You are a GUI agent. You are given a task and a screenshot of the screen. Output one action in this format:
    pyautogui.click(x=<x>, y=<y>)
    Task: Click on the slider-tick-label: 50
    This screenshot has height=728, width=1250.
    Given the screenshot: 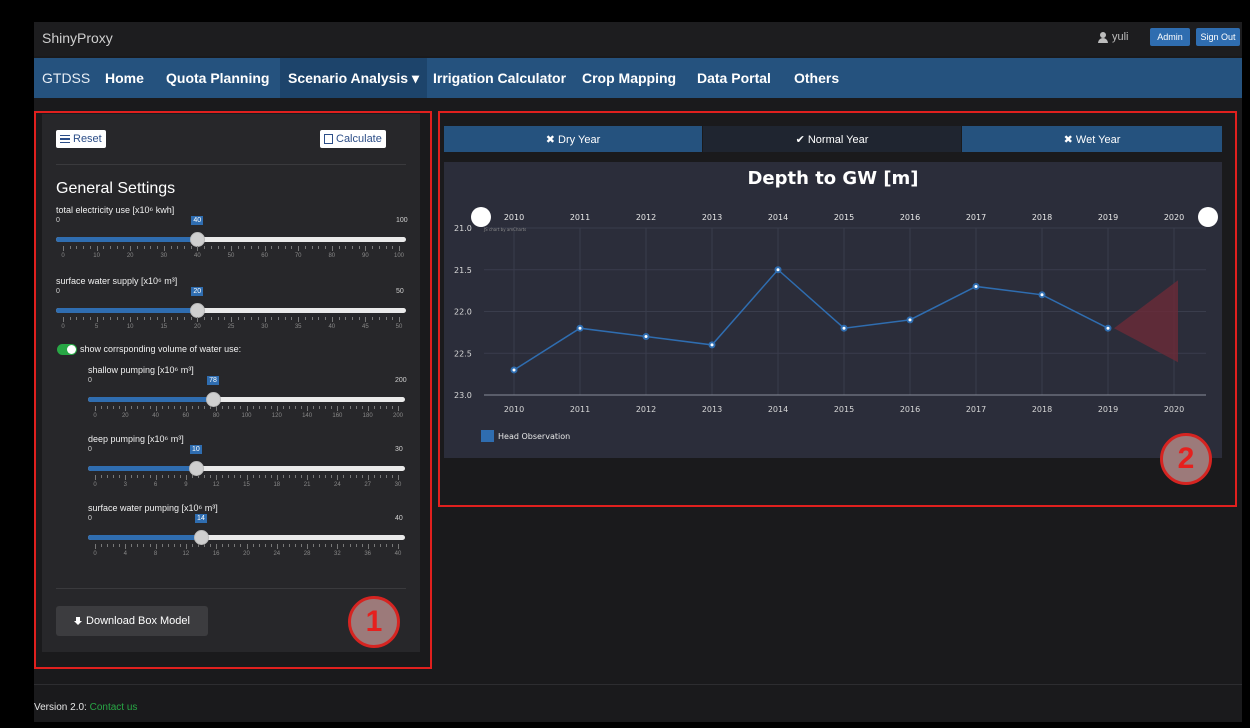 What is the action you would take?
    pyautogui.click(x=231, y=256)
    